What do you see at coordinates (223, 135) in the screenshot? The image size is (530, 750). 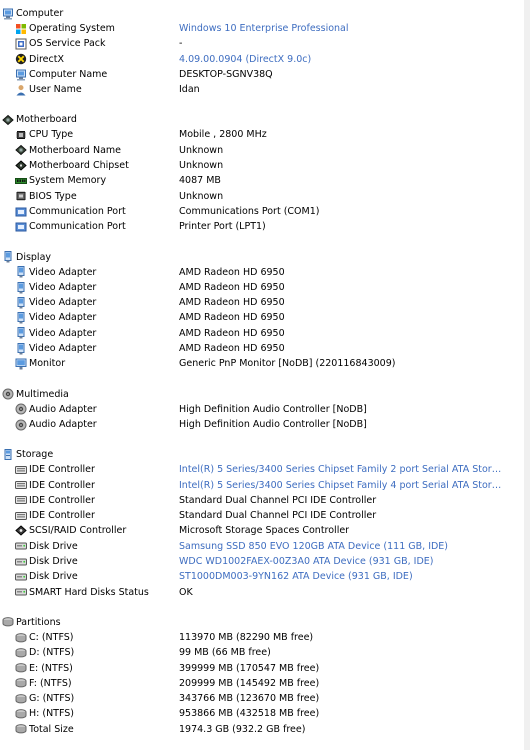 I see `item-value: Mobile , 2800 MHz` at bounding box center [223, 135].